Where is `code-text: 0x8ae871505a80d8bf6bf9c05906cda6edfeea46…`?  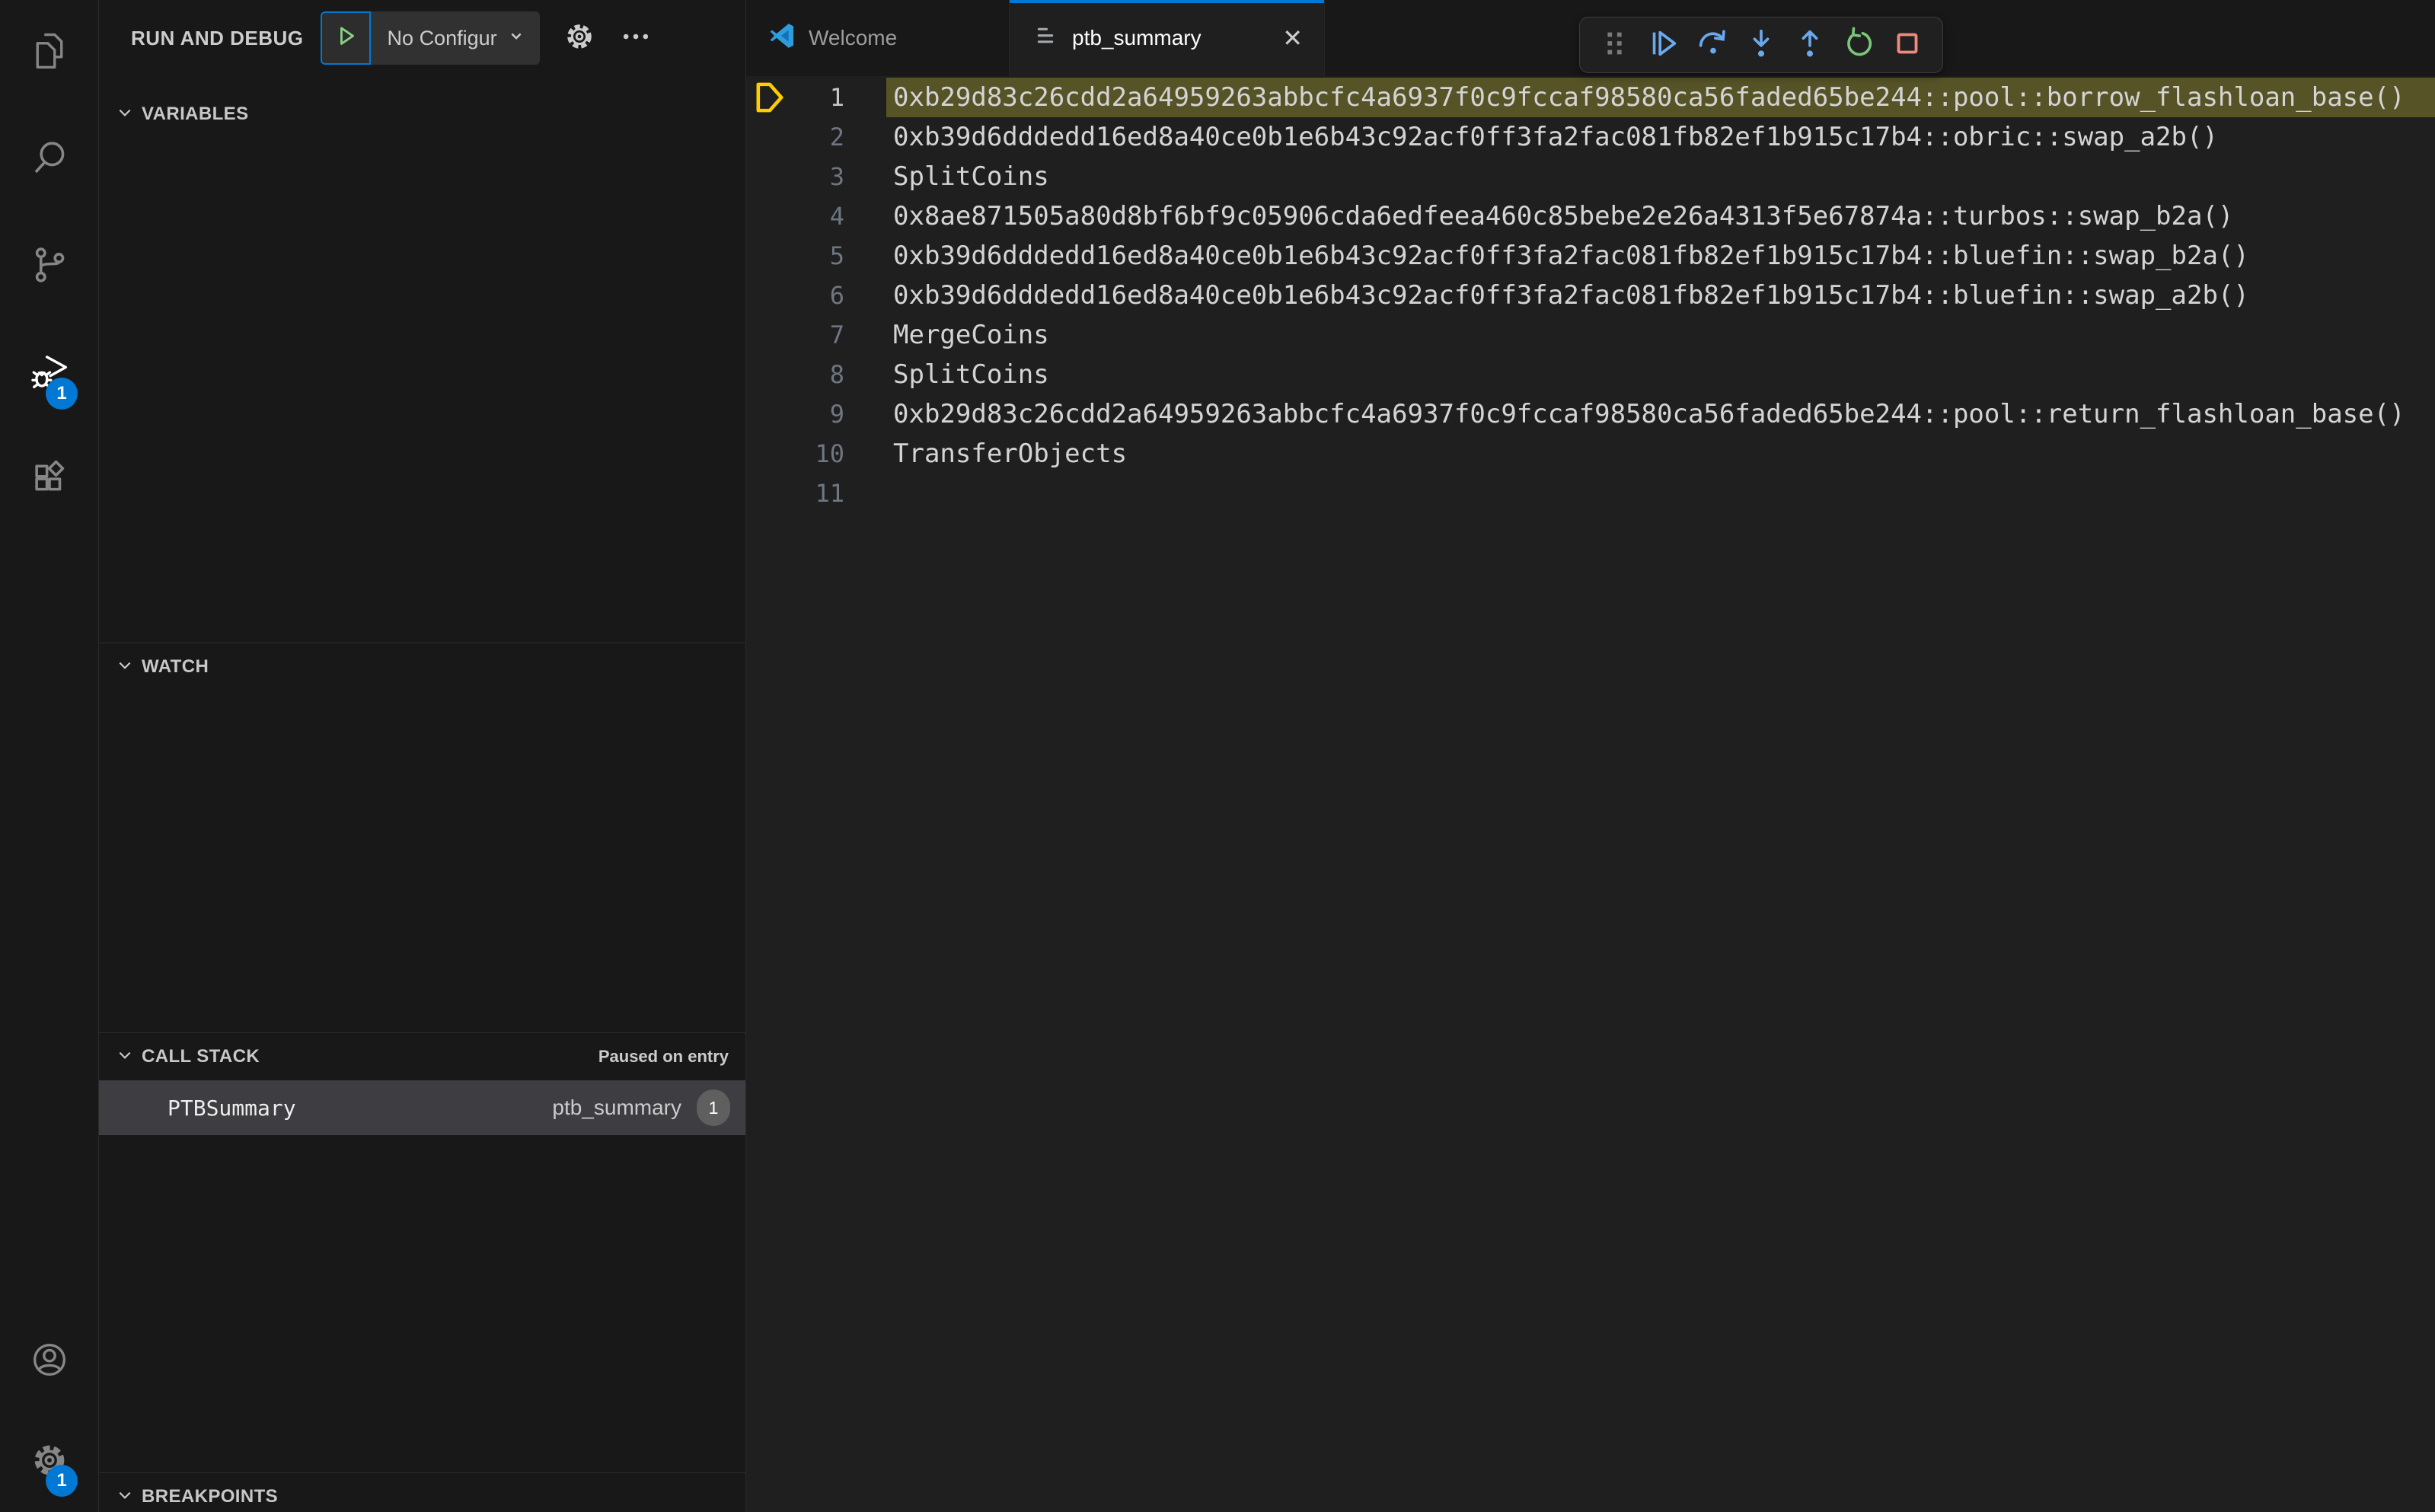 code-text: 0x8ae871505a80d8bf6bf9c05906cda6edfeea46… is located at coordinates (1660, 216).